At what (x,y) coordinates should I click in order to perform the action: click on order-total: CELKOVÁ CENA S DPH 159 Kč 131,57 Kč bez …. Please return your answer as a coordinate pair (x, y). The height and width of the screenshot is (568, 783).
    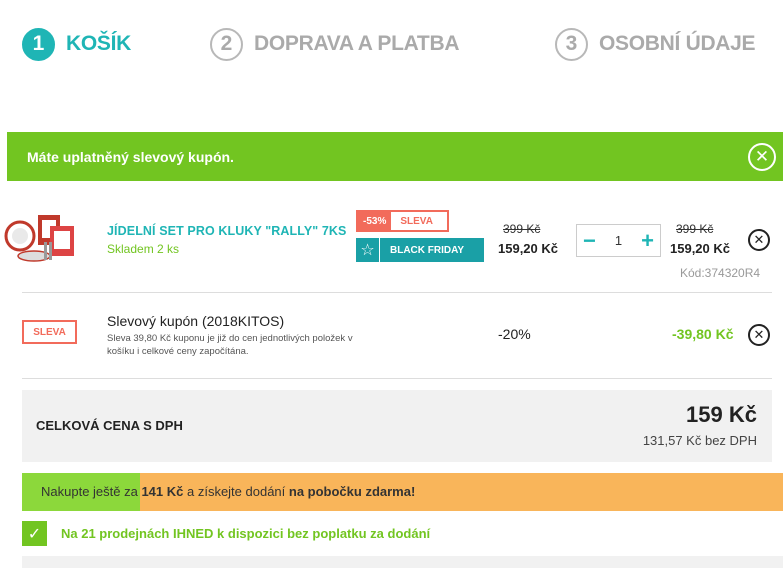
    Looking at the image, I should click on (397, 426).